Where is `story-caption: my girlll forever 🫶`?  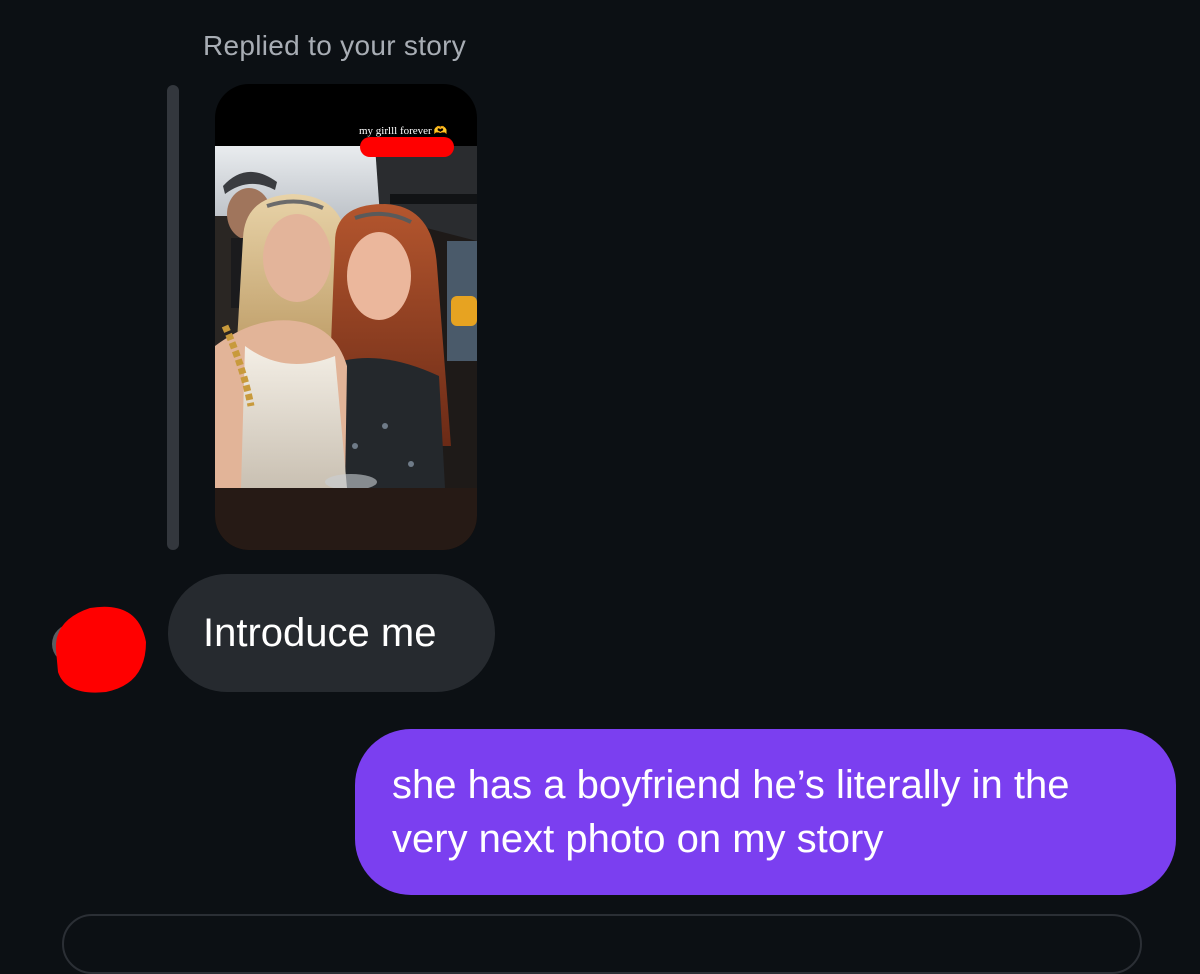 story-caption: my girlll forever 🫶 is located at coordinates (403, 131).